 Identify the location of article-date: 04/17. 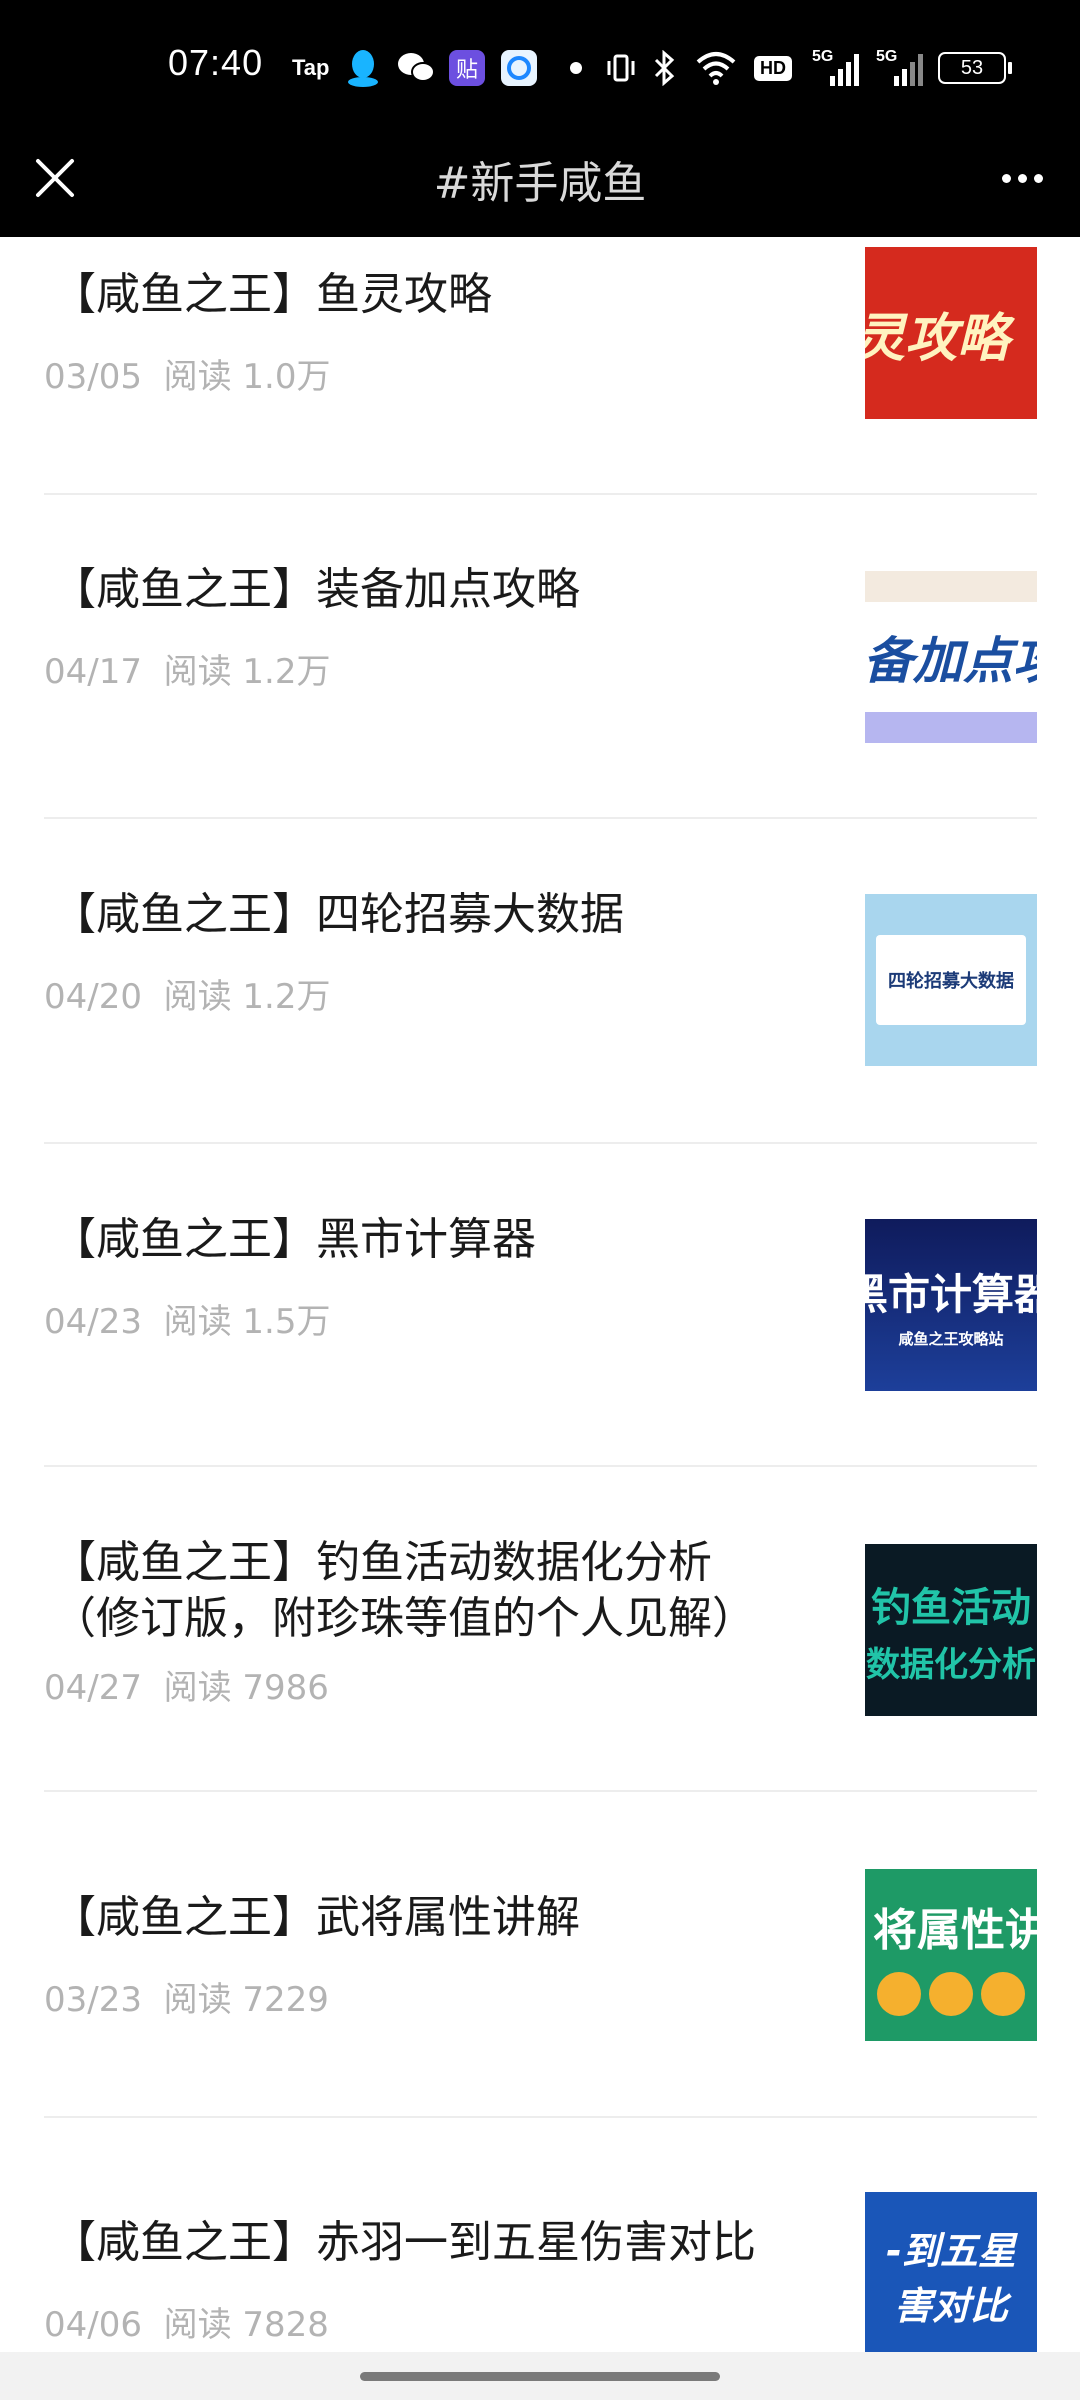
(93, 672).